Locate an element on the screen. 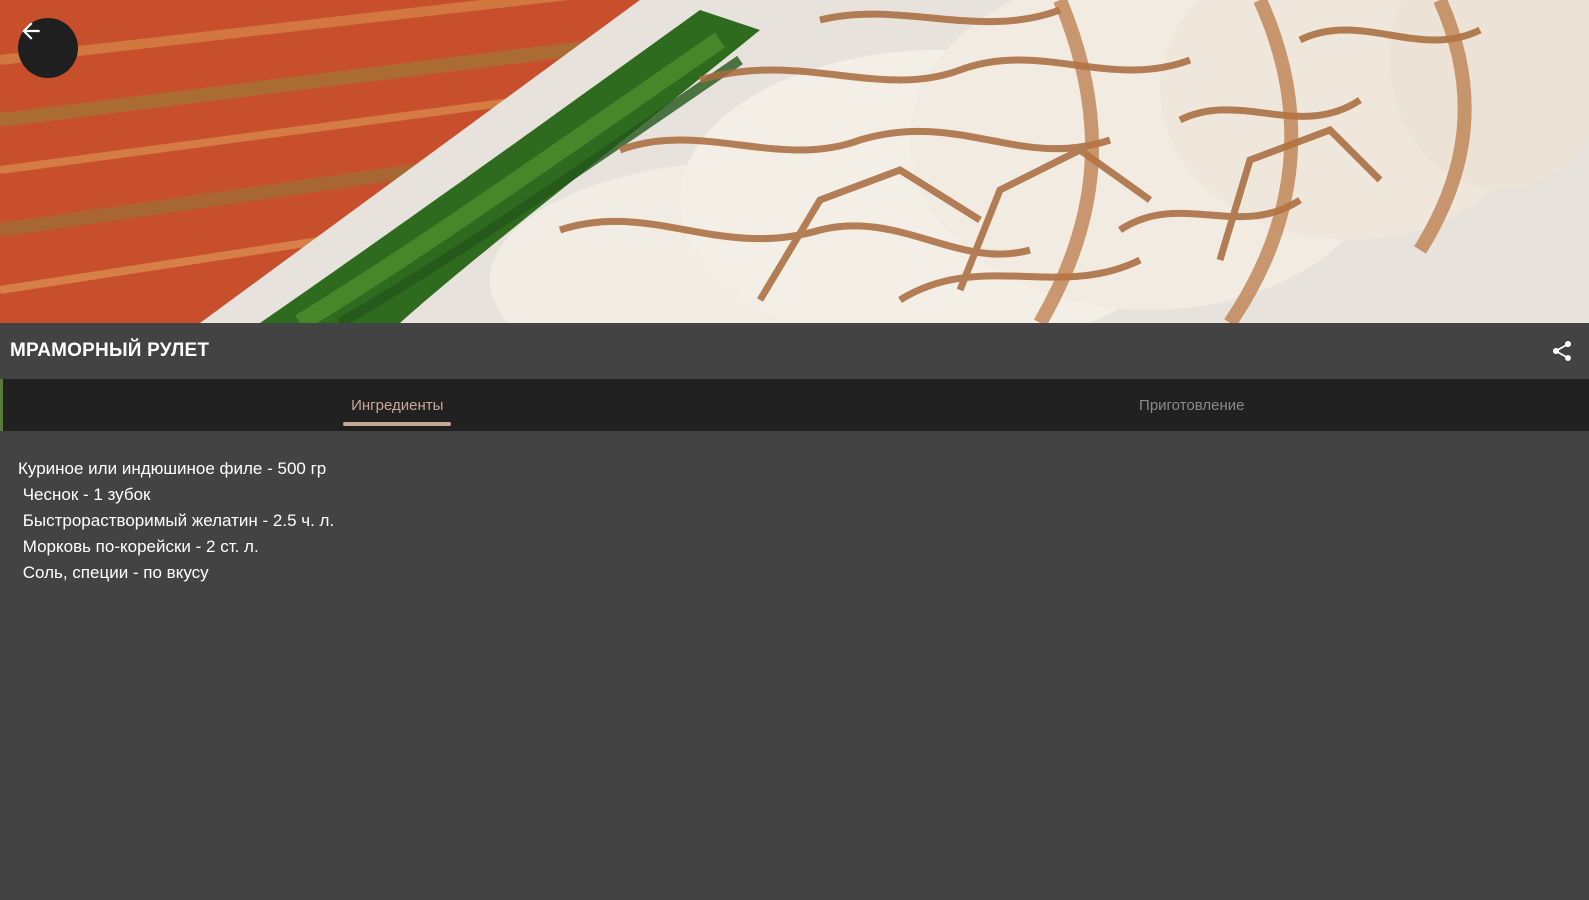  tab-preparation-label: Приготовление is located at coordinates (1192, 405).